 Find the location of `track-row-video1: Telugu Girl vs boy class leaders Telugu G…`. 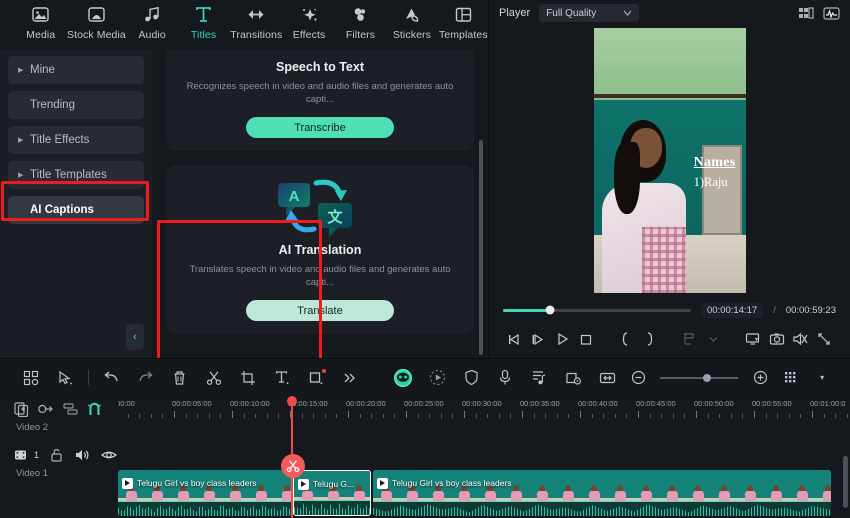

track-row-video1: Telugu Girl vs boy class leaders Telugu G… is located at coordinates (484, 493).